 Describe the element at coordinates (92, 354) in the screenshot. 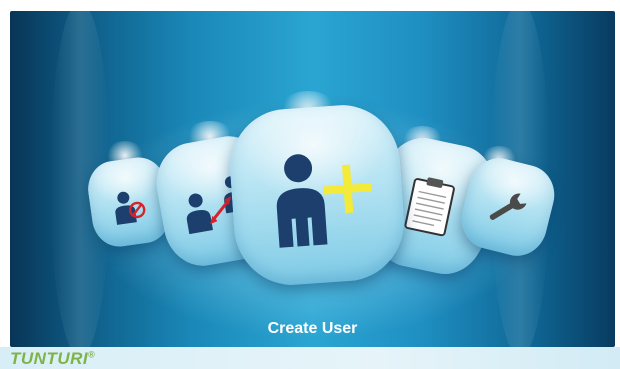

I see `registered-mark: ®` at that location.